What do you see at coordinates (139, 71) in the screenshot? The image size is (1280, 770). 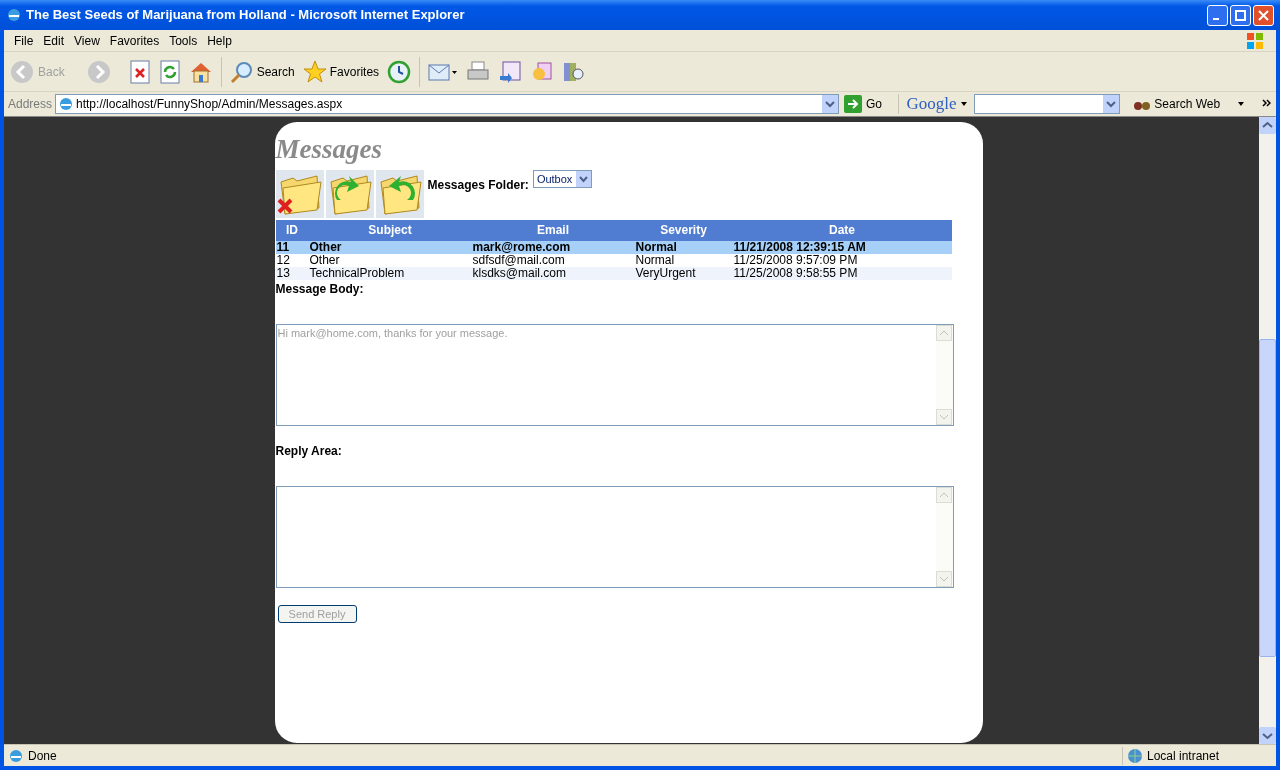 I see `stop-icon` at bounding box center [139, 71].